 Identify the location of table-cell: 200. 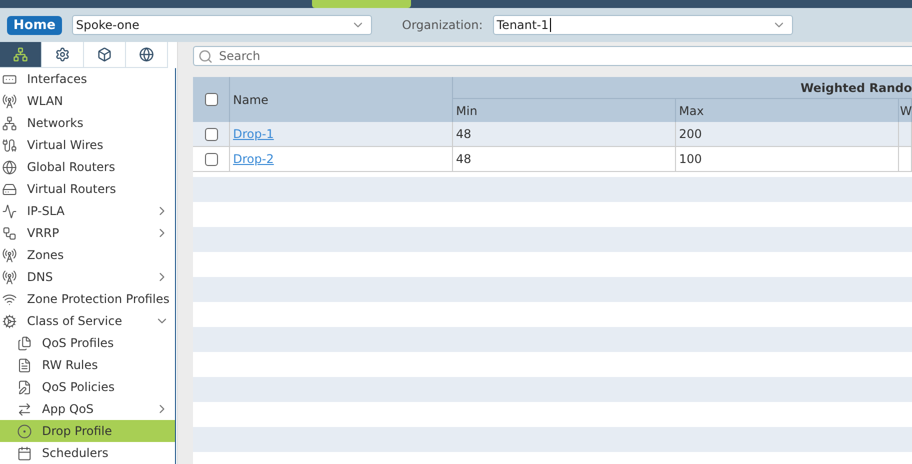
(690, 134).